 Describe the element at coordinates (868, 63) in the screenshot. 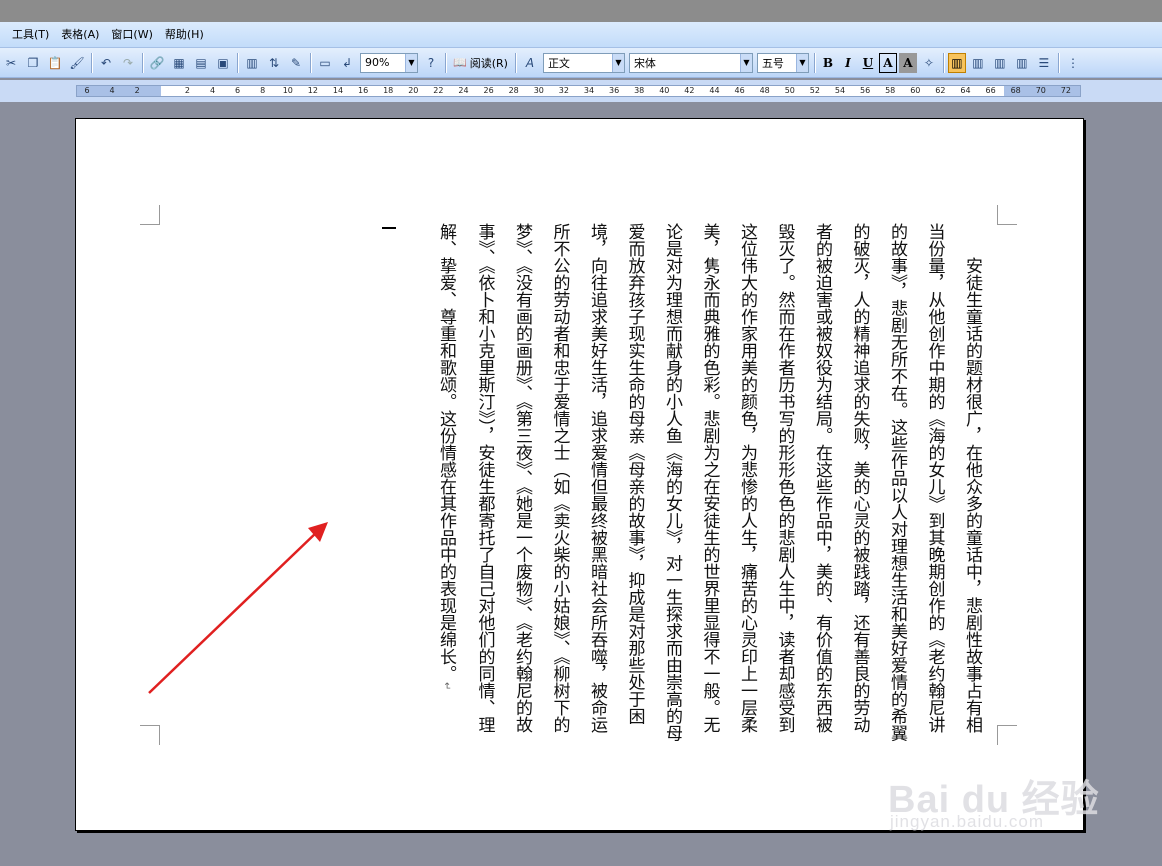

I see `underline-button: U` at that location.